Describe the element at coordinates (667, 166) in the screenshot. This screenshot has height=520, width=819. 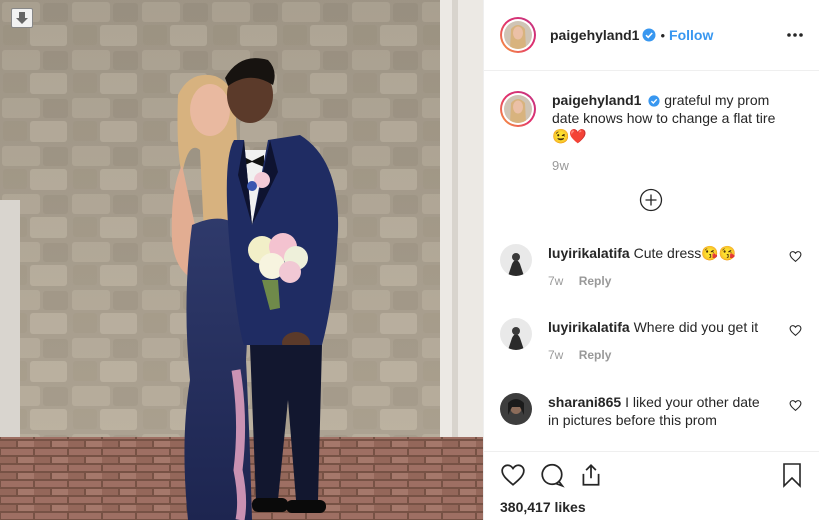
I see `caption-timestamp: 9w` at that location.